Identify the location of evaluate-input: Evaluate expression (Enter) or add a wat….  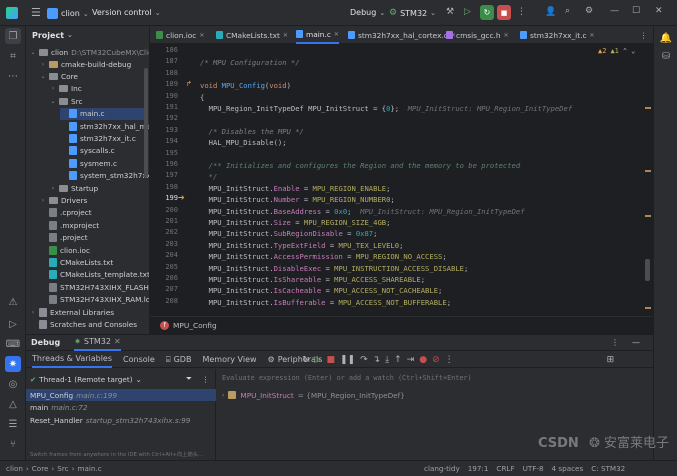
(428, 378).